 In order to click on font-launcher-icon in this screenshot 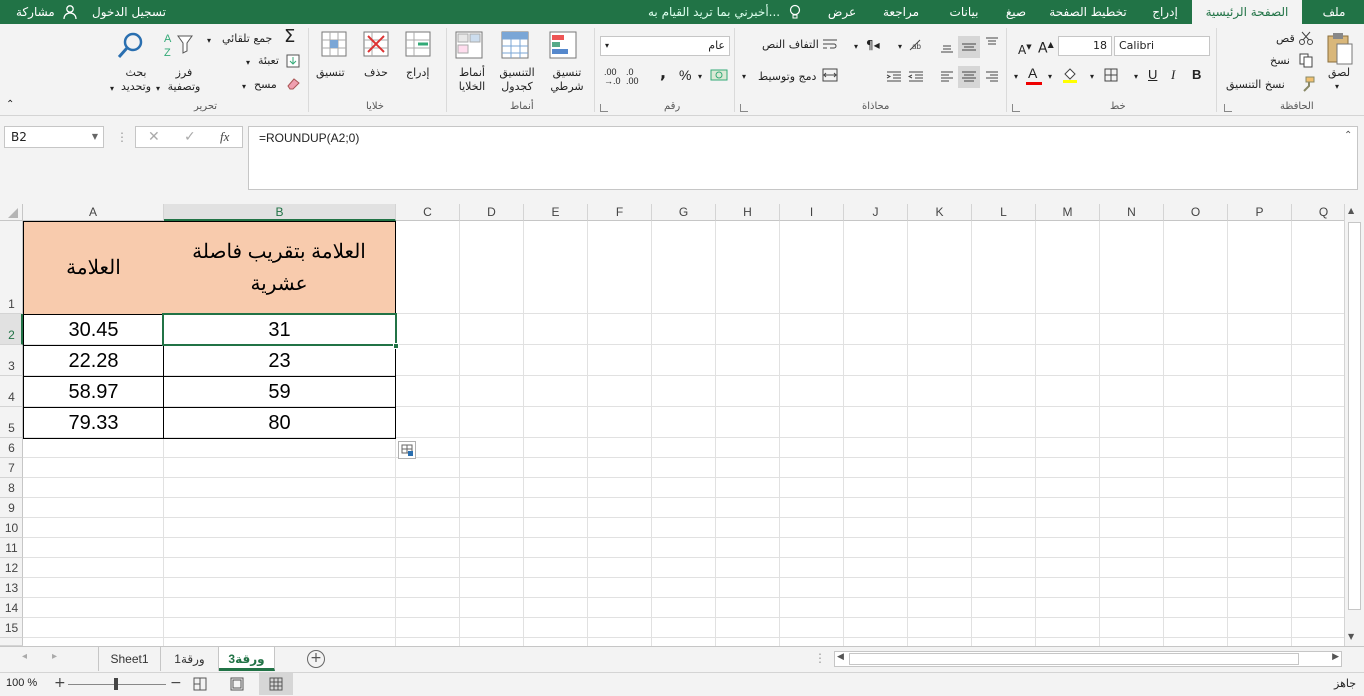, I will do `click(1016, 108)`.